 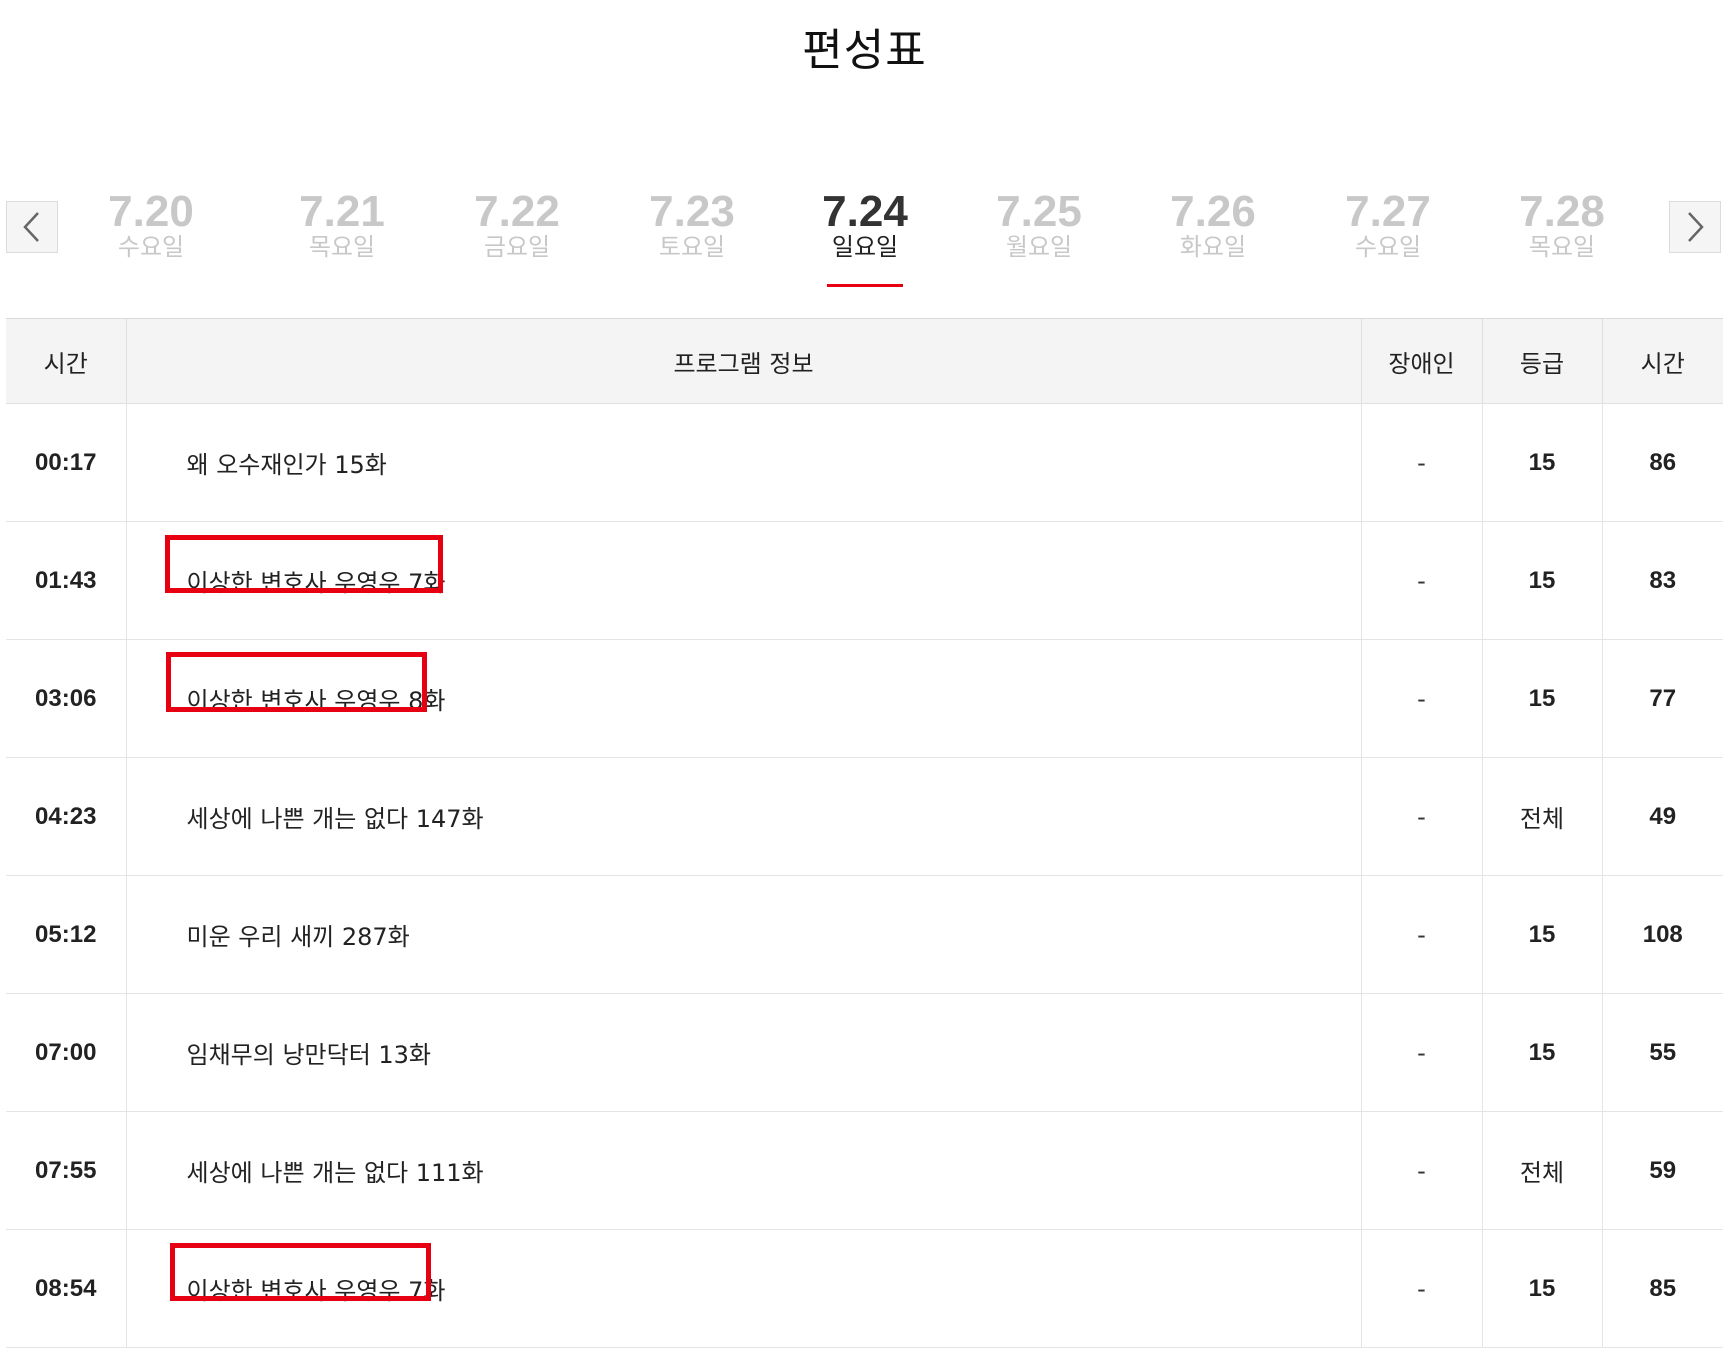 I want to click on table-row: 03:06 이상한 변호사 우영우 8화 - 15 77, so click(x=864, y=698).